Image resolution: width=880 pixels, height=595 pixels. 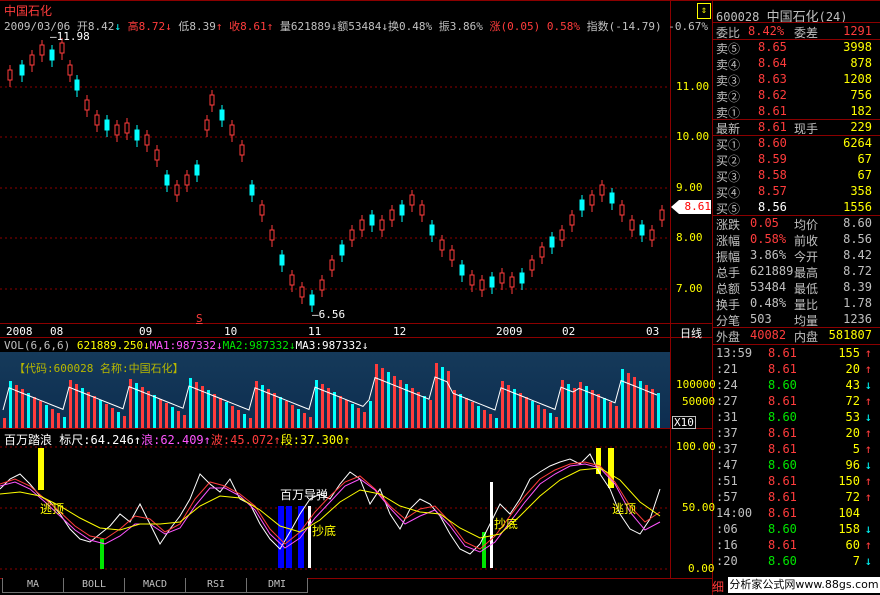 I want to click on period-label: 日线, so click(x=691, y=333).